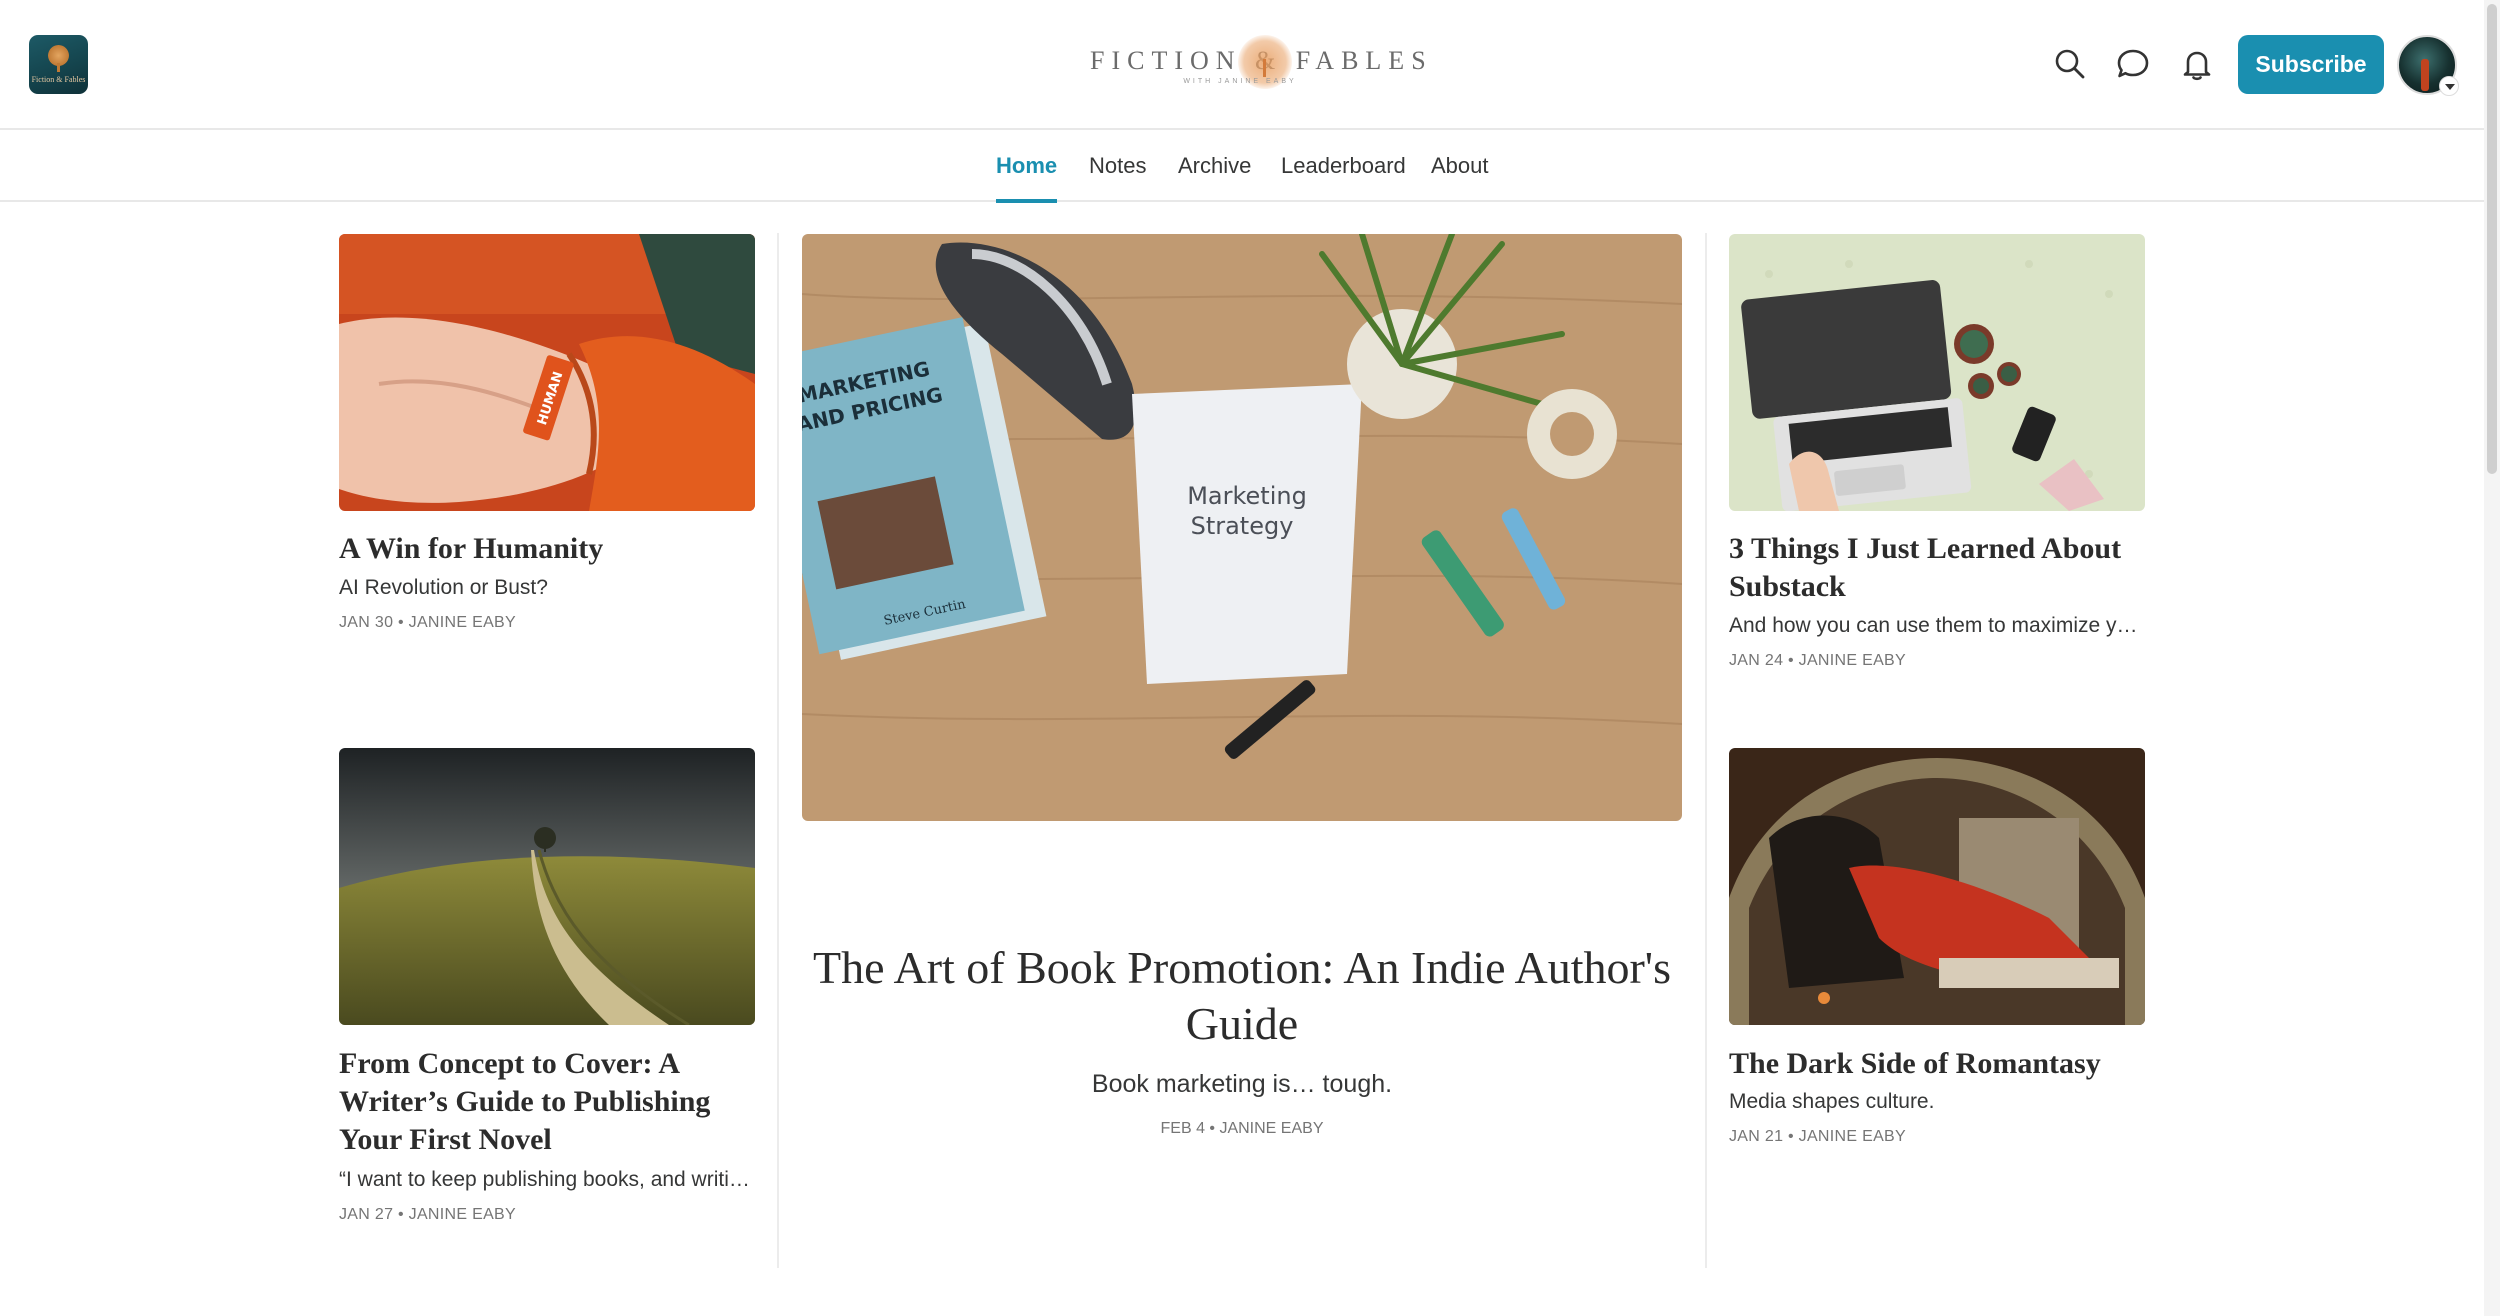  I want to click on chevron-down-icon, so click(2449, 86).